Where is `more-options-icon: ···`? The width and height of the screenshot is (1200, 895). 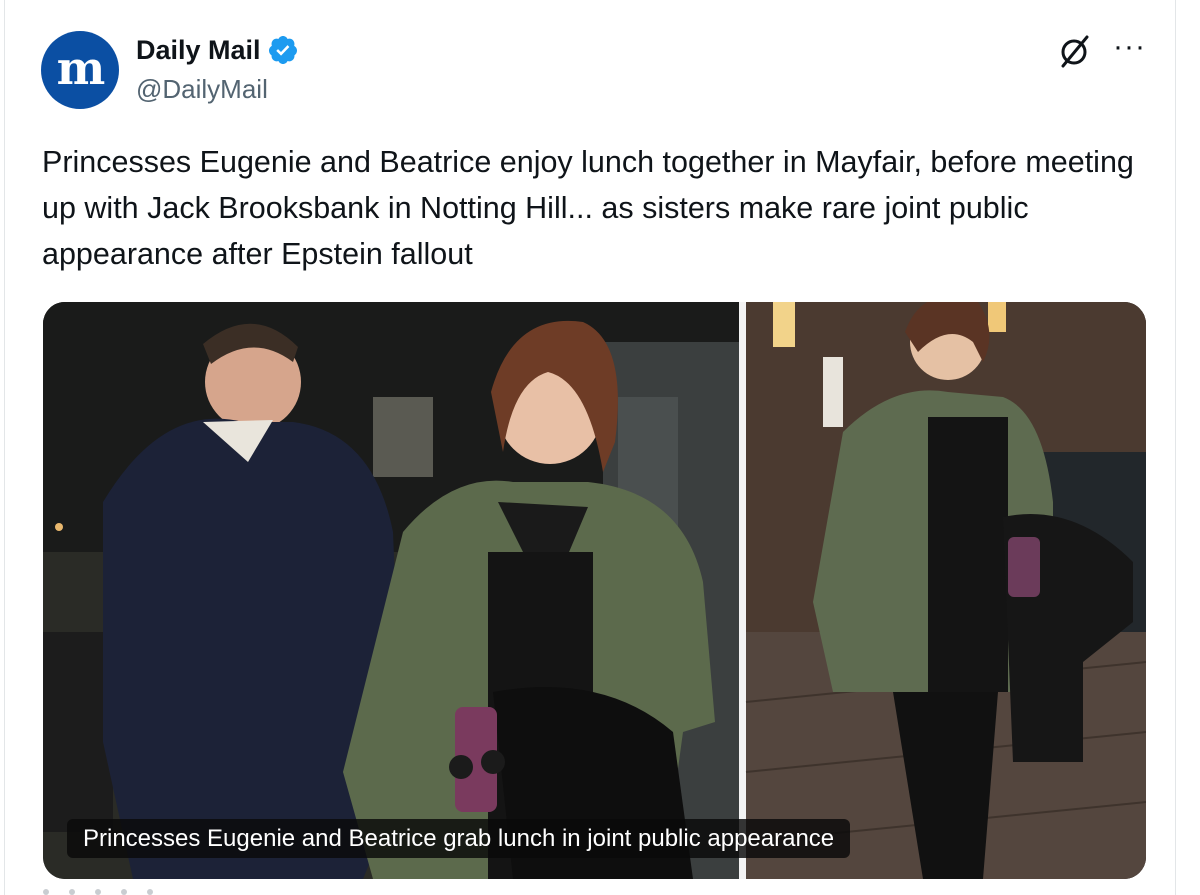 more-options-icon: ··· is located at coordinates (1129, 47).